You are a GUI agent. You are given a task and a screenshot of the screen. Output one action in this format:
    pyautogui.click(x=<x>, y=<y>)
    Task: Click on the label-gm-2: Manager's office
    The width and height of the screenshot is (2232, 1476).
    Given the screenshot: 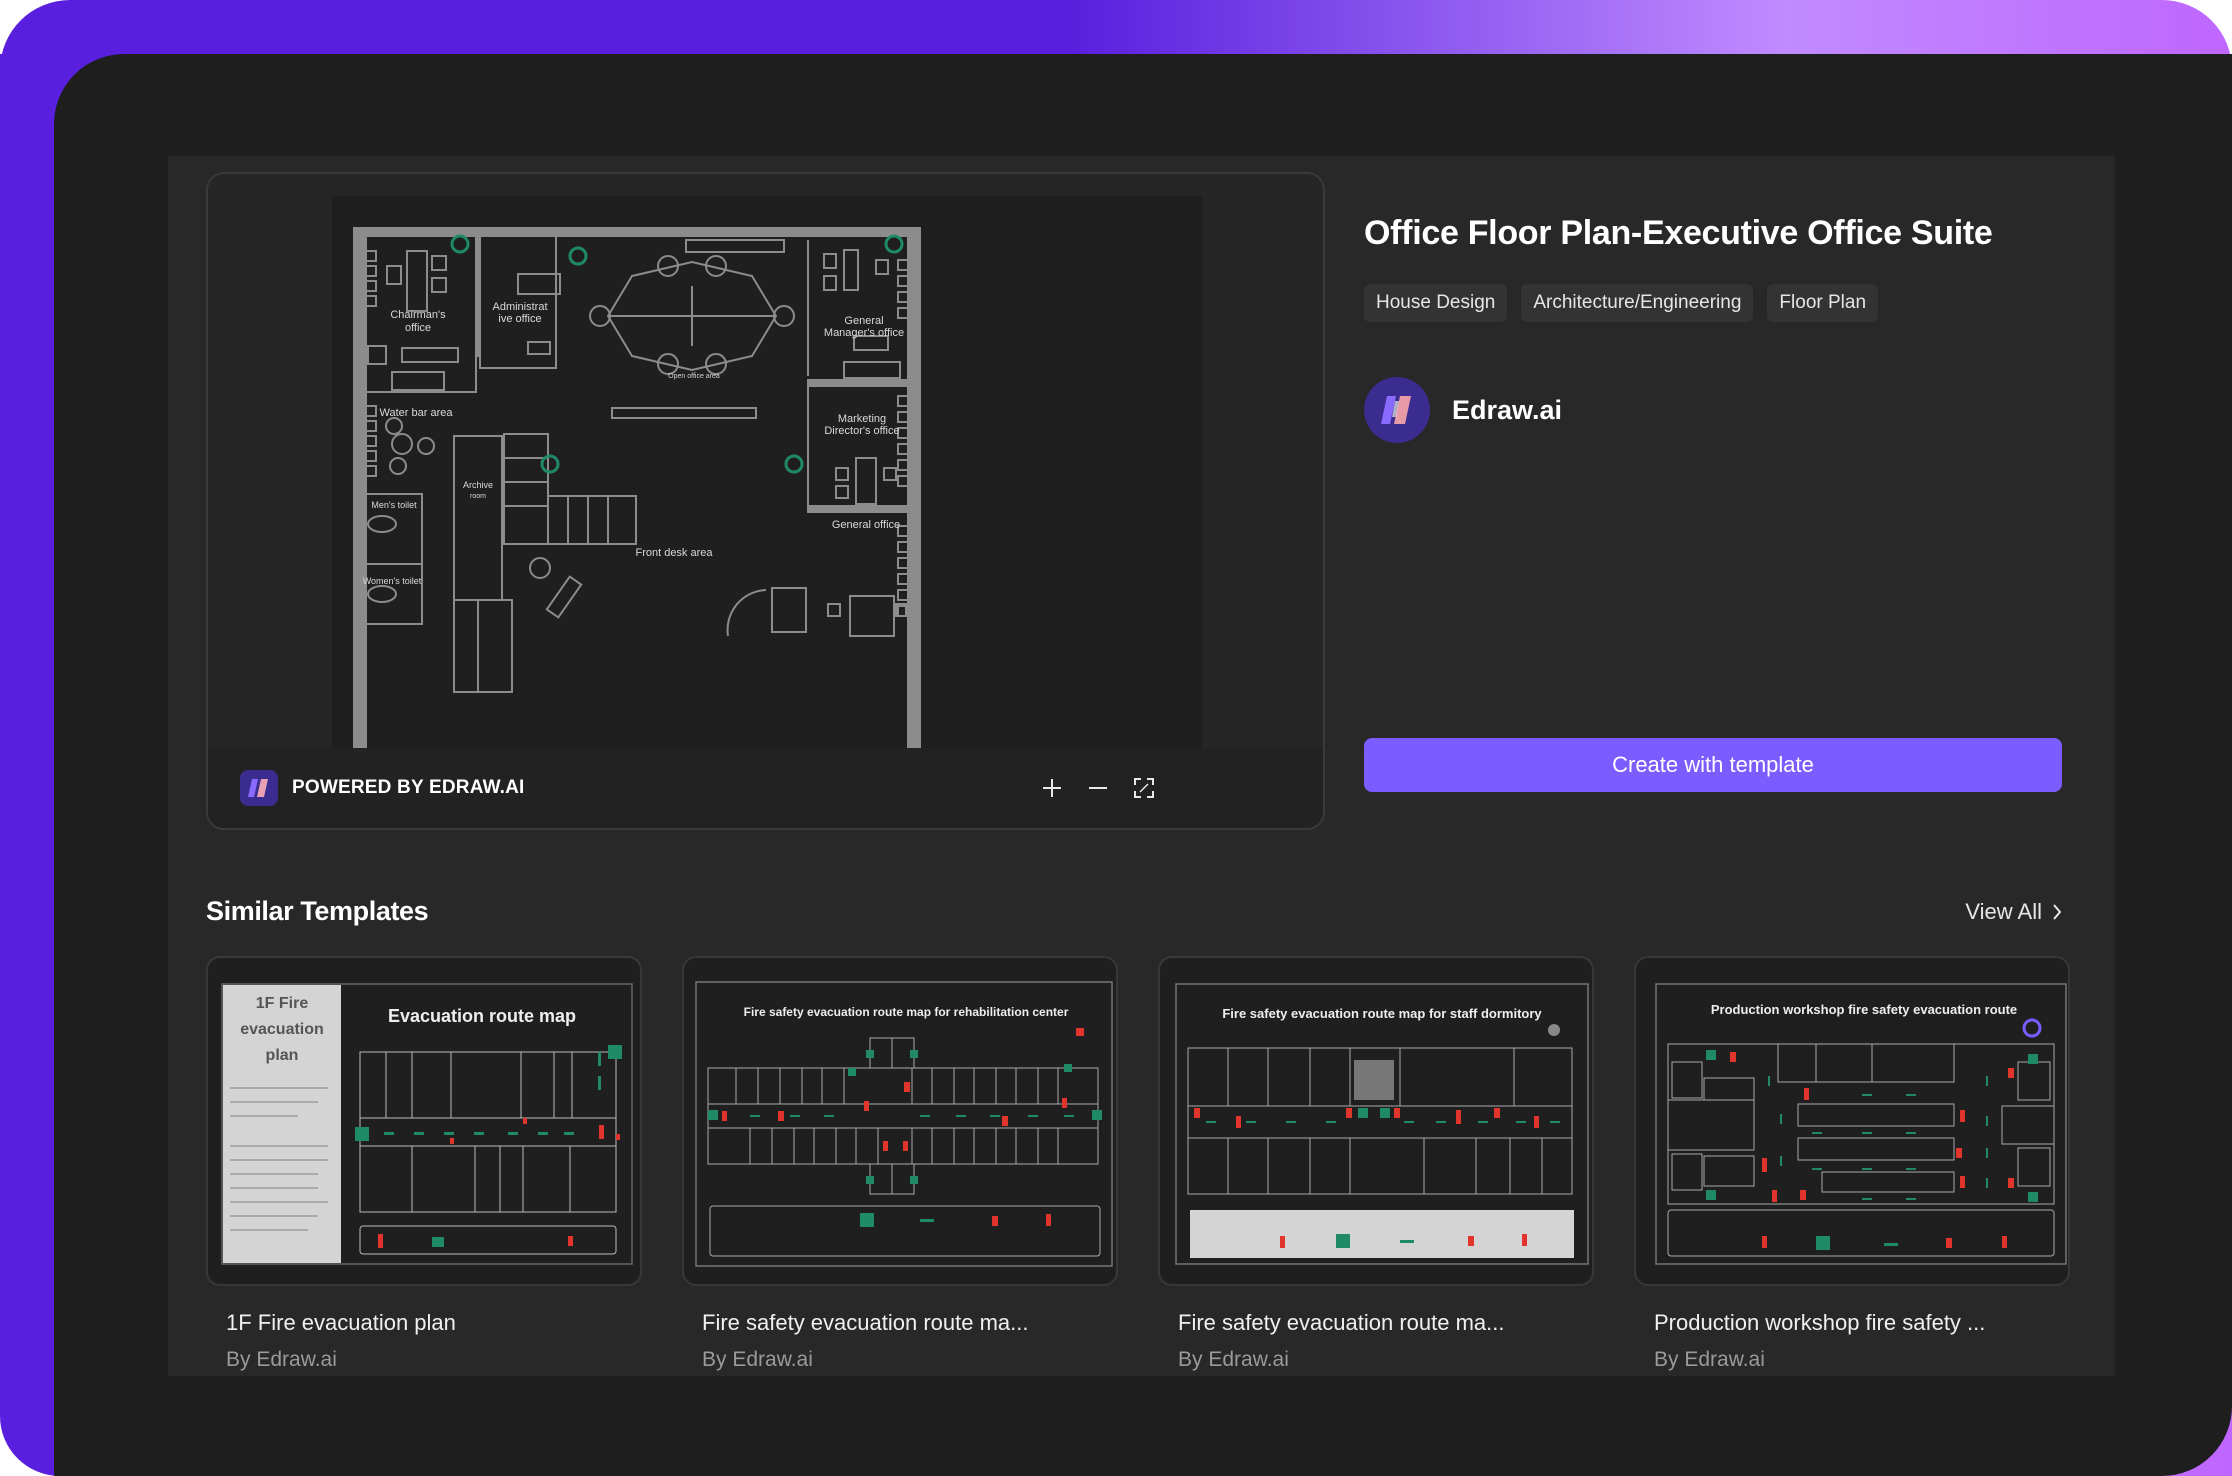 What is the action you would take?
    pyautogui.click(x=864, y=333)
    